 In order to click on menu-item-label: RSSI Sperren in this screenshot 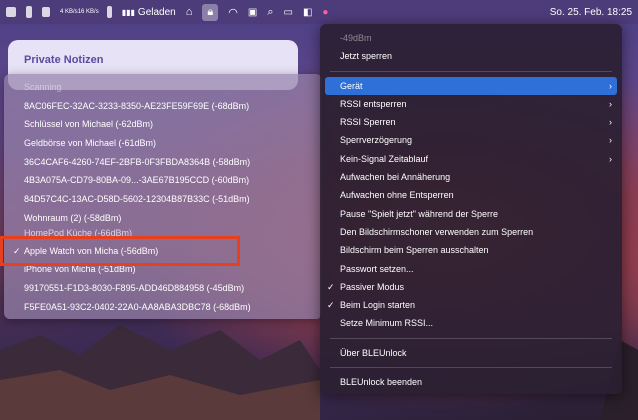, I will do `click(368, 122)`.